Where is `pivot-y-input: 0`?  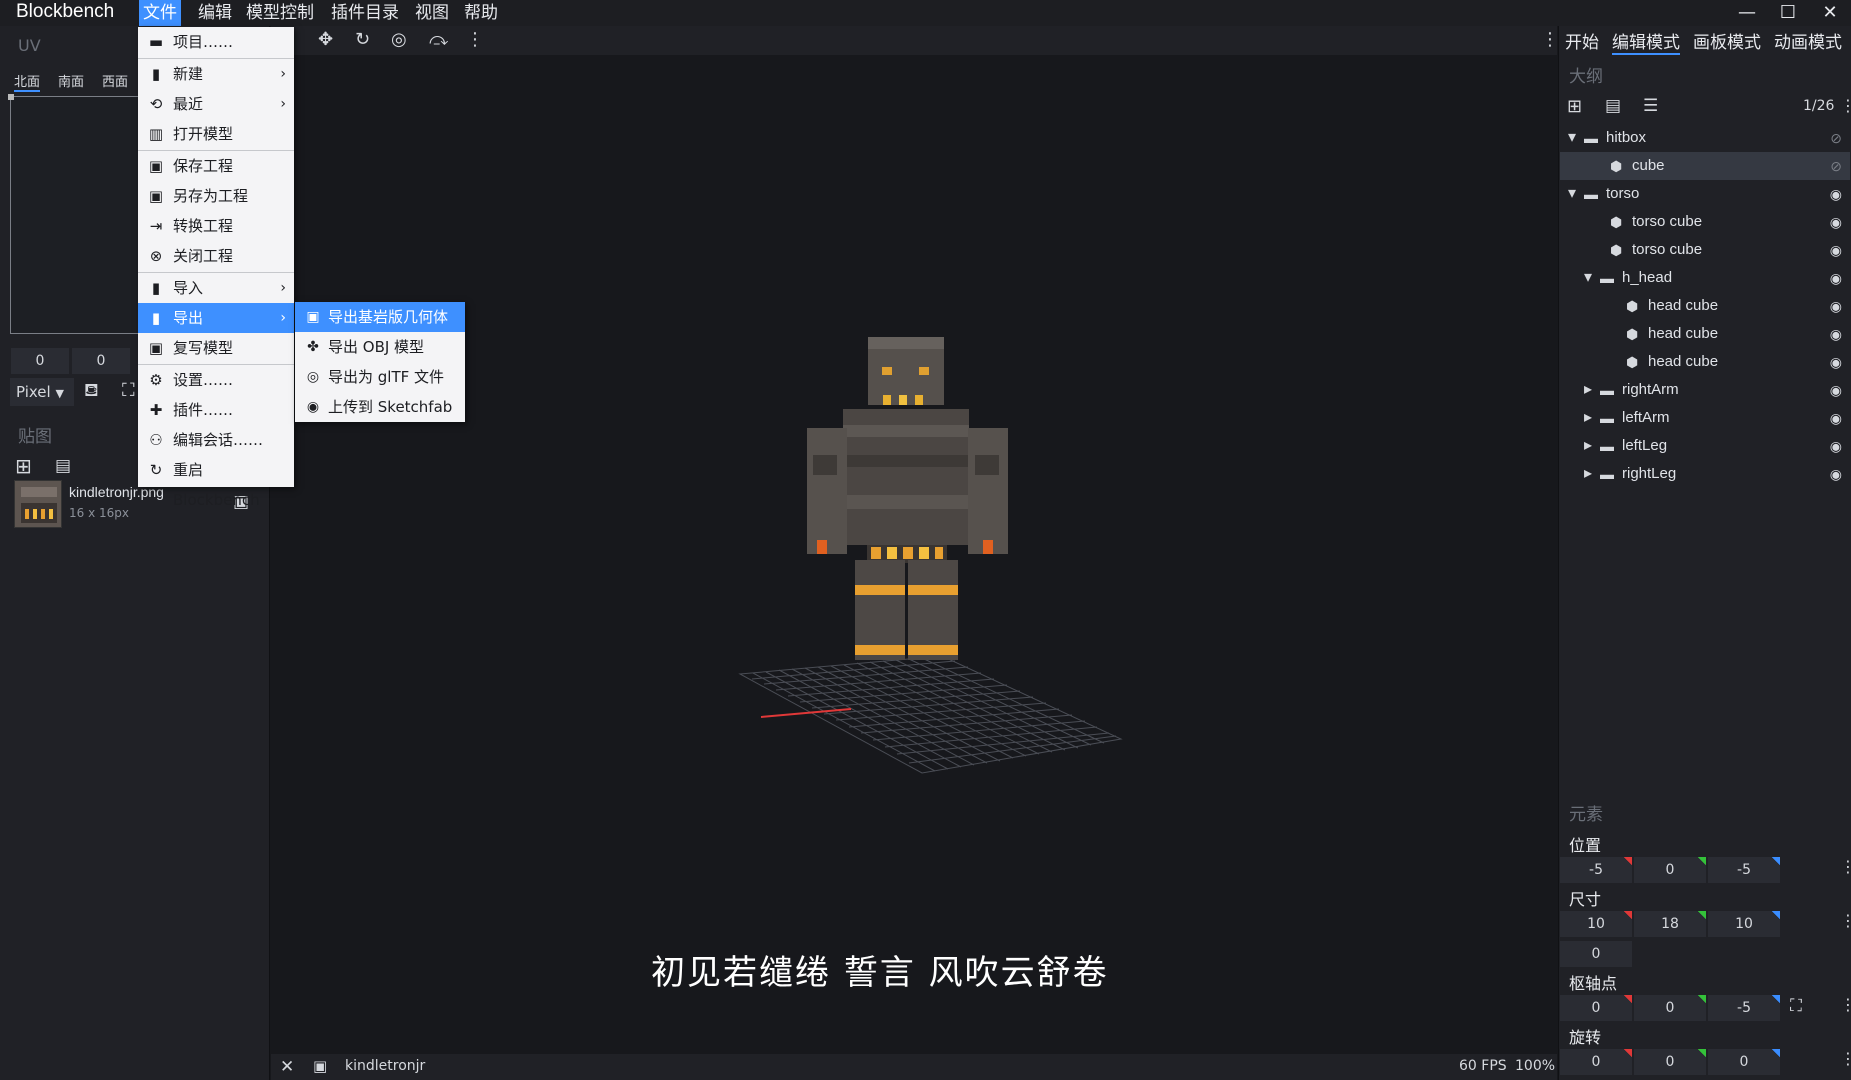 pivot-y-input: 0 is located at coordinates (1670, 1008).